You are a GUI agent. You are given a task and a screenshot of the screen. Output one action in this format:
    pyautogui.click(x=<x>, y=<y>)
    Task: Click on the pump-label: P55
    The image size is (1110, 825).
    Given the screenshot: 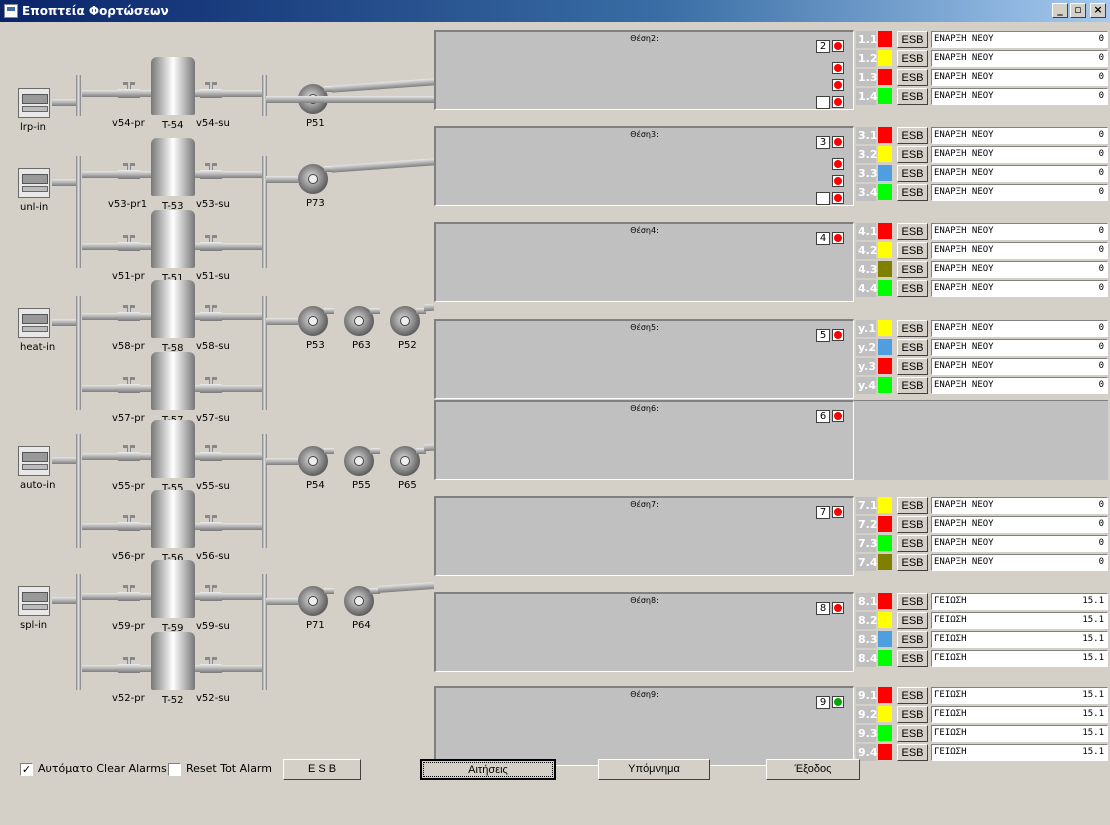 What is the action you would take?
    pyautogui.click(x=361, y=485)
    